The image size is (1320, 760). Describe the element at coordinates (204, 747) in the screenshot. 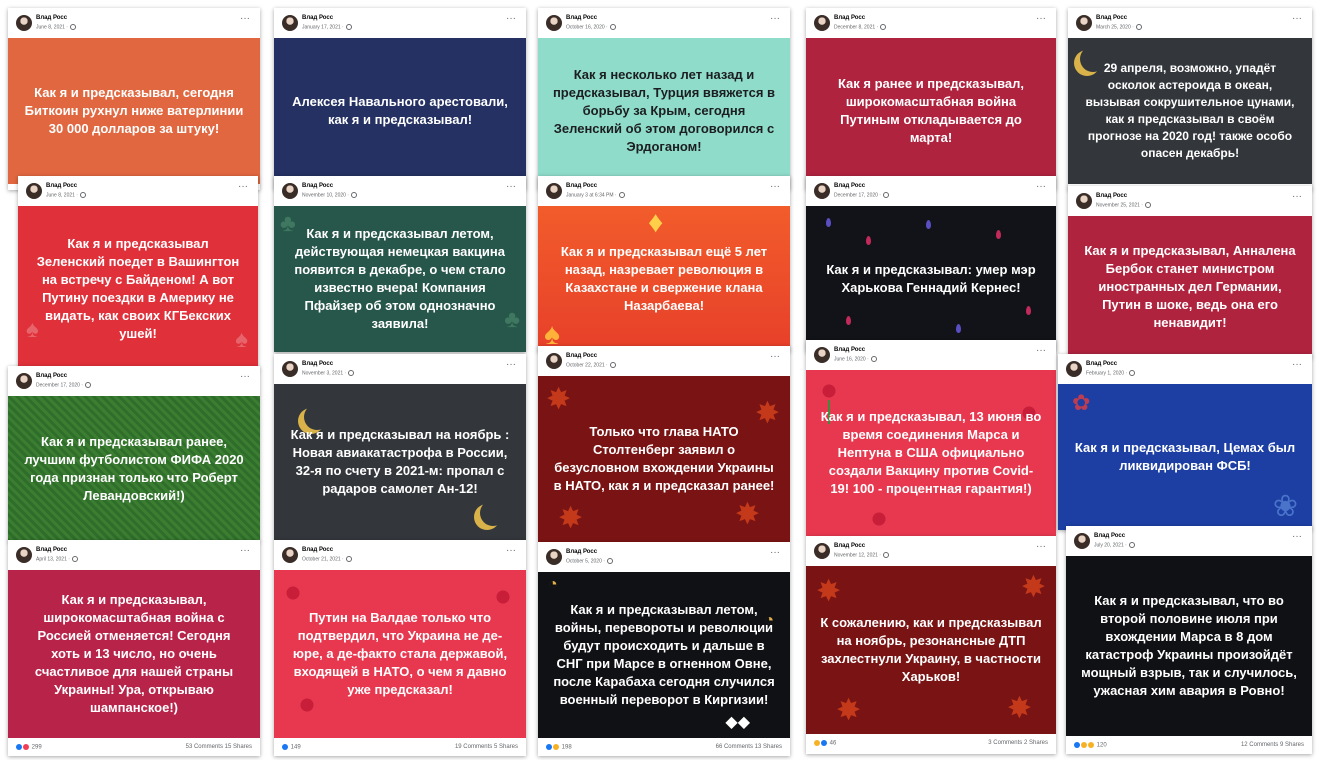

I see `comments-count: 53 Comments` at that location.